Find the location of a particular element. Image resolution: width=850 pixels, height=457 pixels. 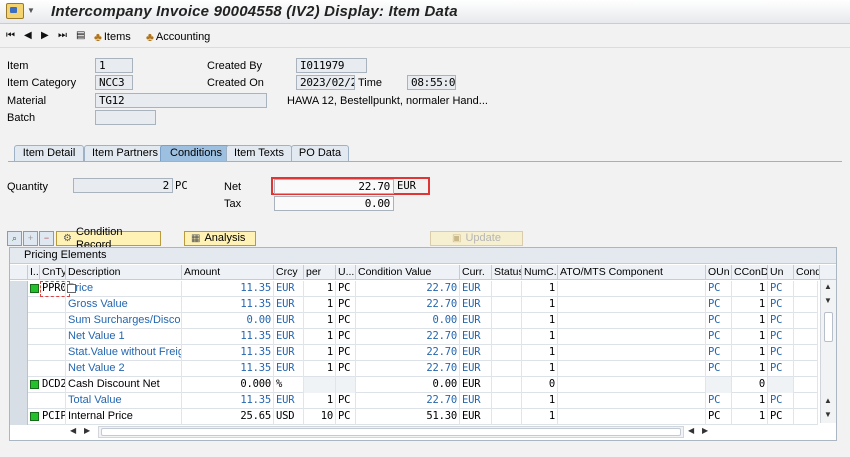

cell-un: PC is located at coordinates (781, 289).